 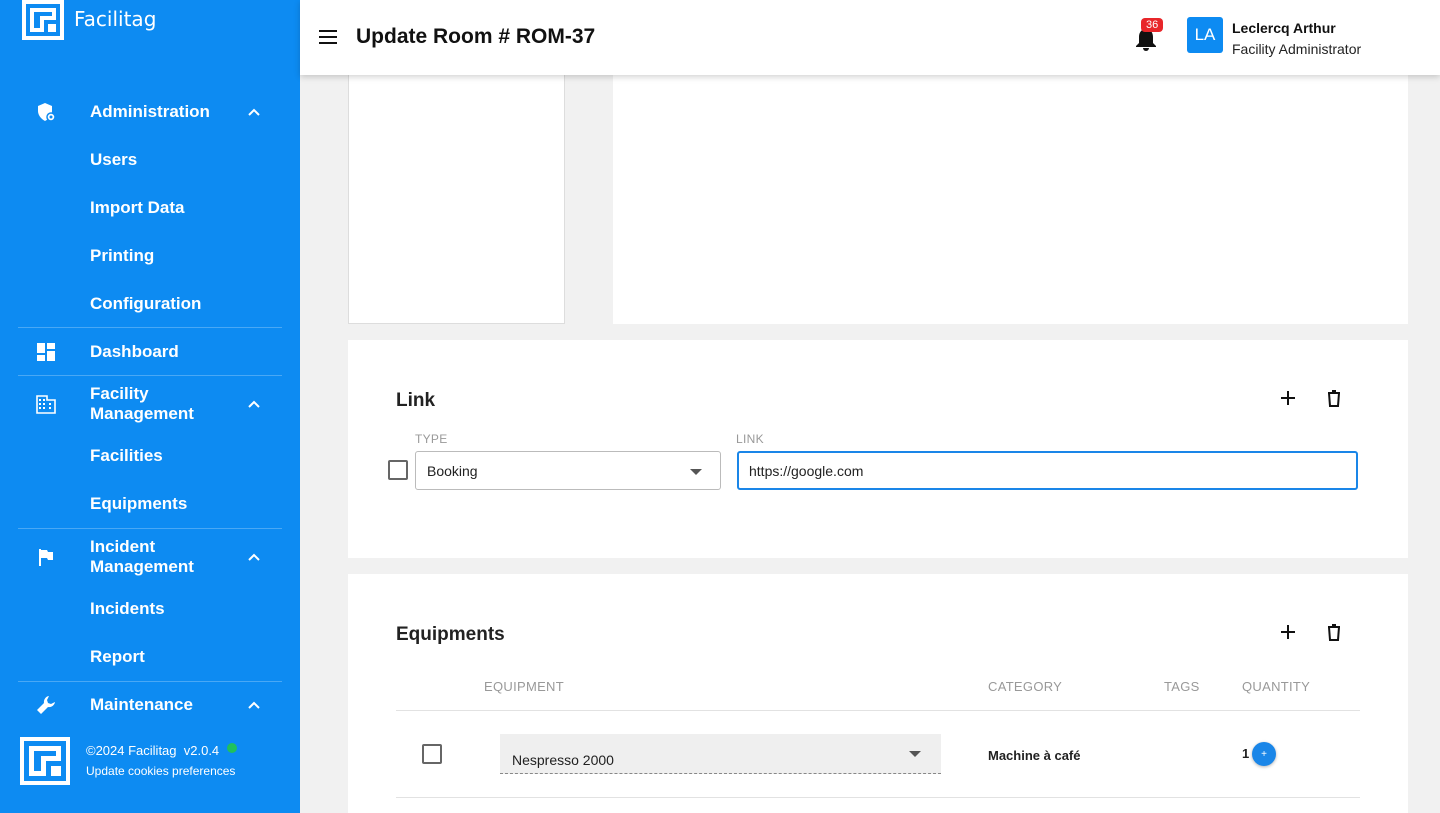 I want to click on equipment-select: Nespresso 2000, so click(x=720, y=754).